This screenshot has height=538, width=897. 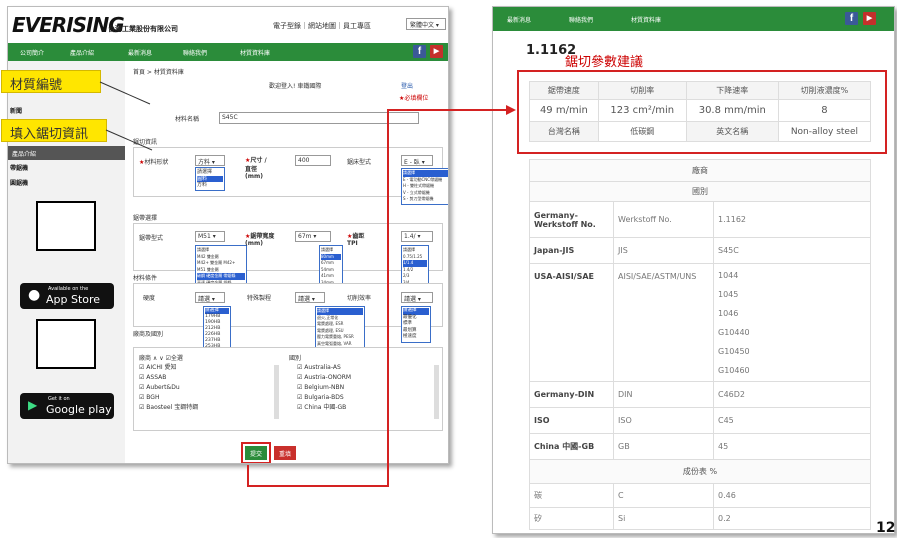 I want to click on arrow-head-icon, so click(x=511, y=110).